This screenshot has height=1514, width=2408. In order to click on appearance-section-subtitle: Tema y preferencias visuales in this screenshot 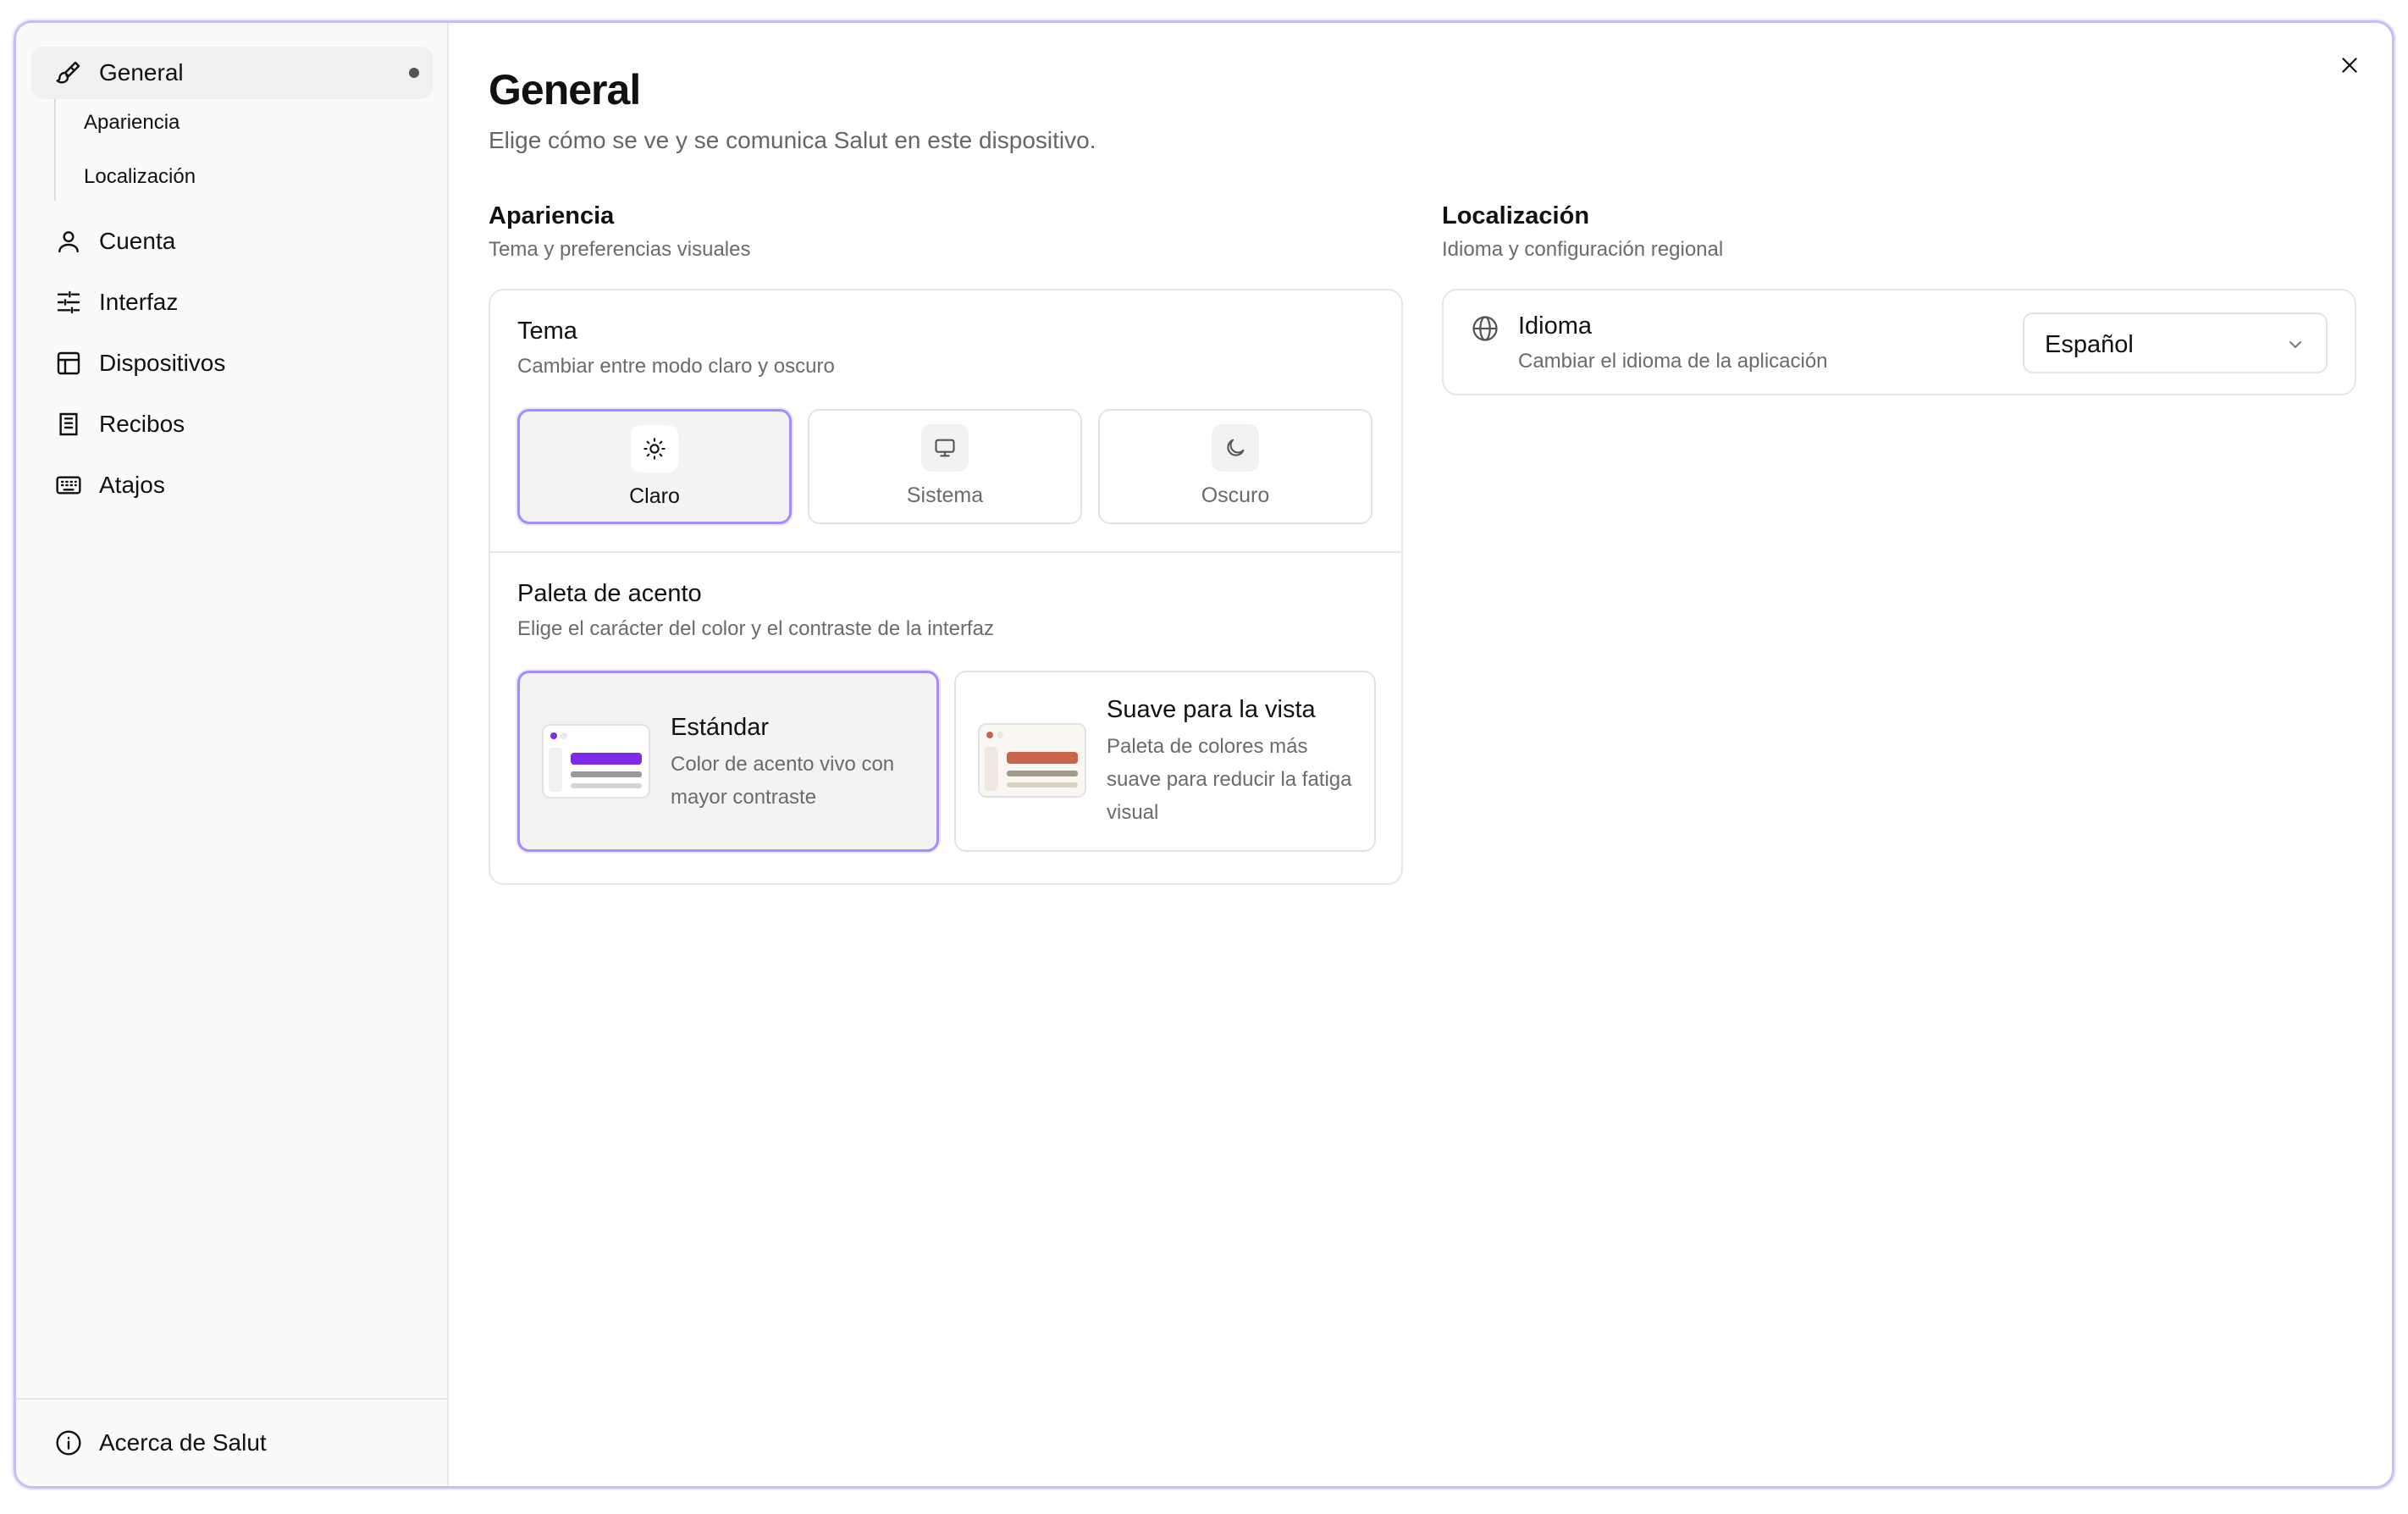, I will do `click(620, 249)`.